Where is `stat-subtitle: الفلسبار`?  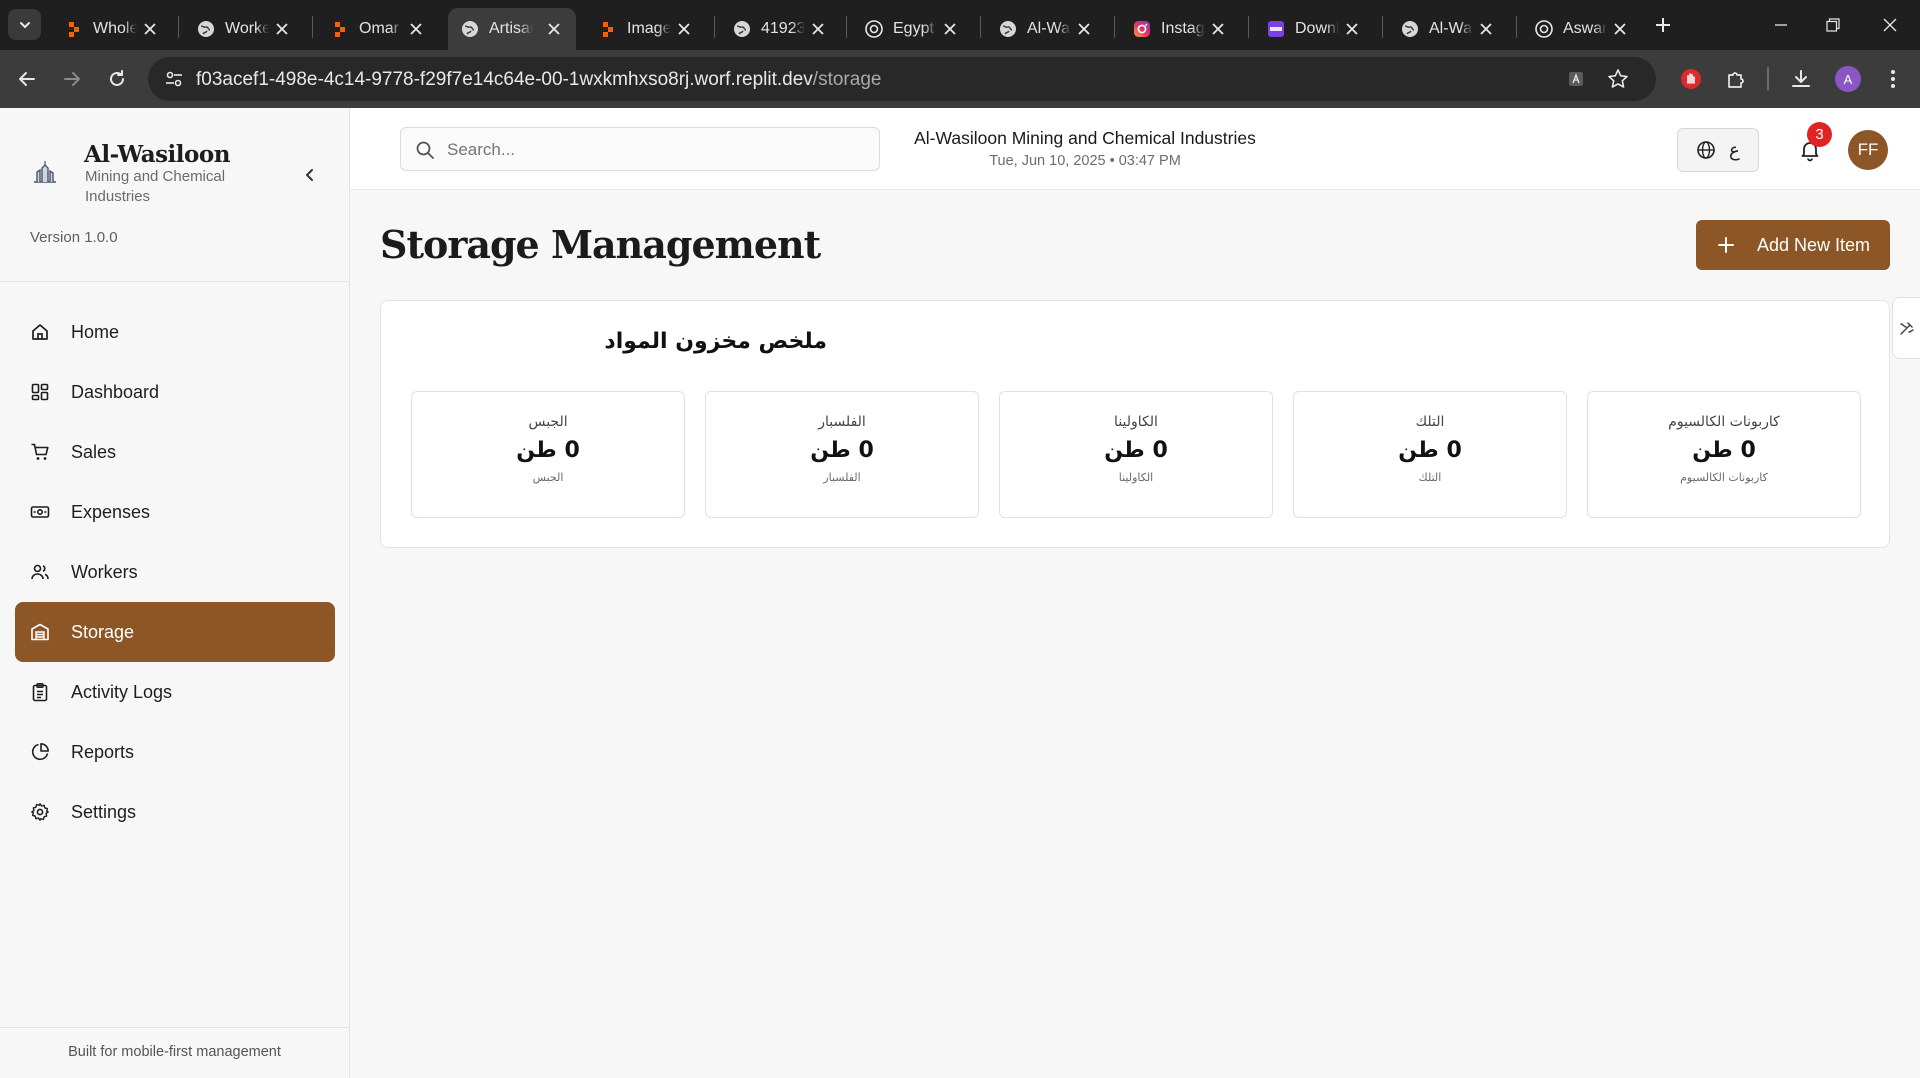
stat-subtitle: الفلسبار is located at coordinates (842, 477).